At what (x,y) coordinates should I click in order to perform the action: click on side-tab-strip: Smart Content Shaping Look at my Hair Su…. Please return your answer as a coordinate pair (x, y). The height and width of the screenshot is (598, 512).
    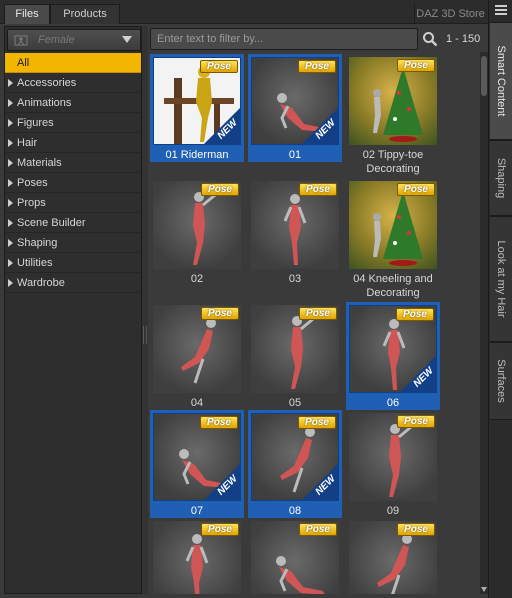
    Looking at the image, I should click on (500, 299).